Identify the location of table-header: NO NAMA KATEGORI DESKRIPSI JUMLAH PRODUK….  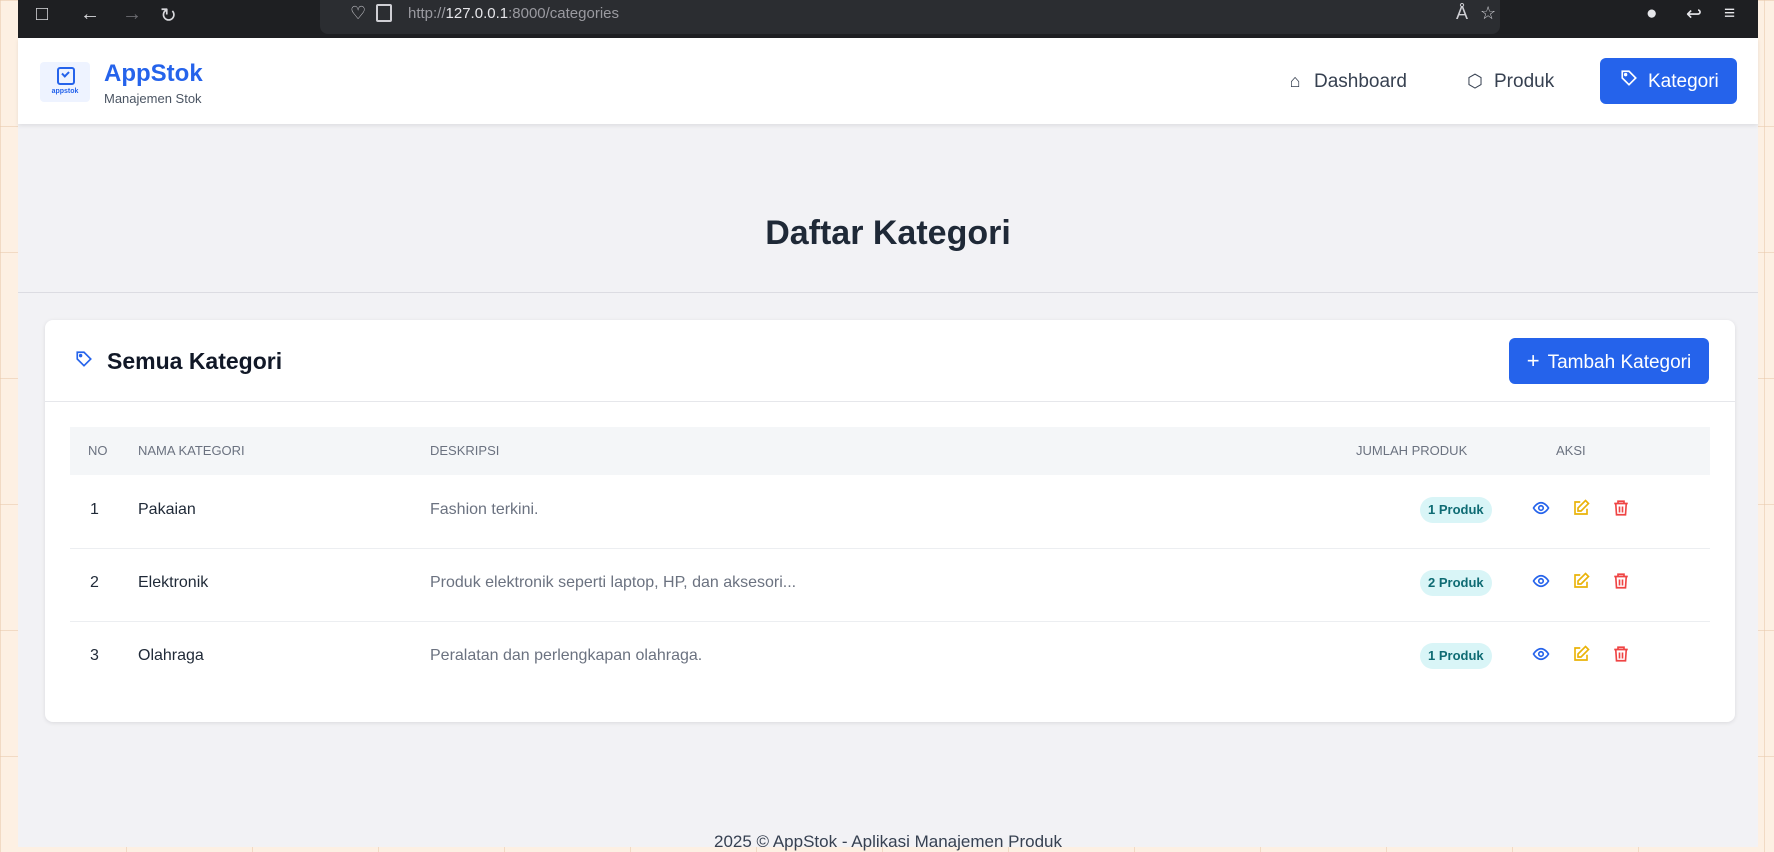
(890, 451).